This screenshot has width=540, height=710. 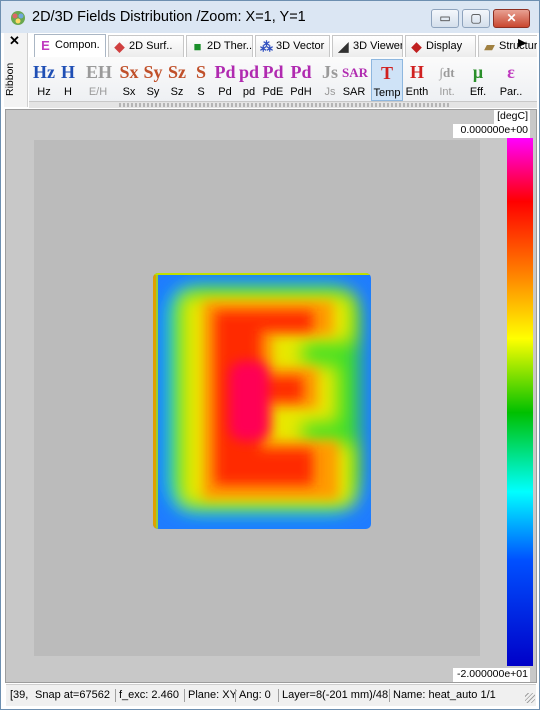 I want to click on close-button: ✕, so click(x=511, y=18).